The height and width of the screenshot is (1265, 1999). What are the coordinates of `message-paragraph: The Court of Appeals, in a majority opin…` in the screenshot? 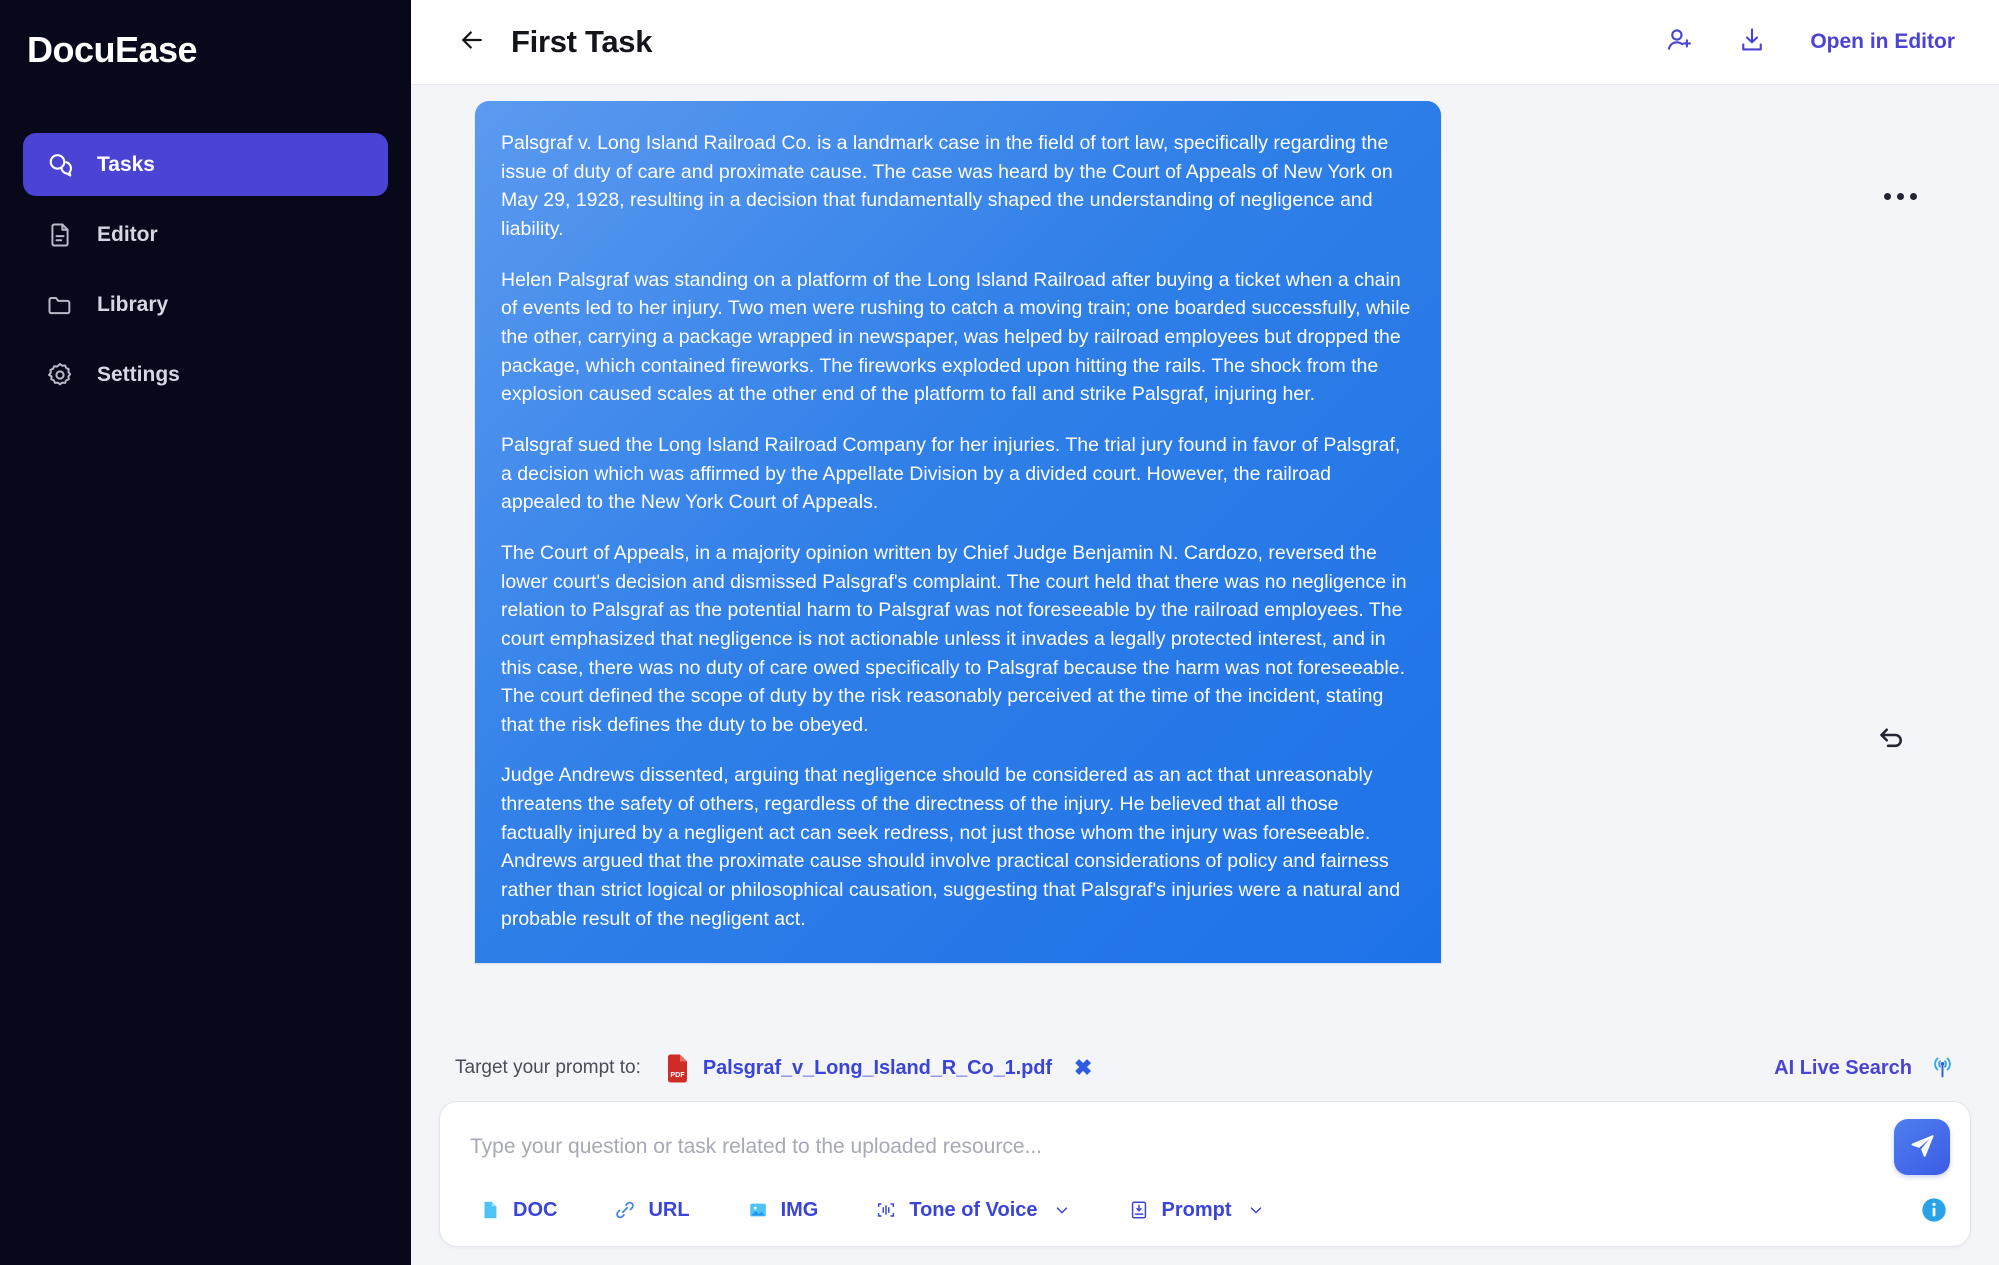 It's located at (954, 638).